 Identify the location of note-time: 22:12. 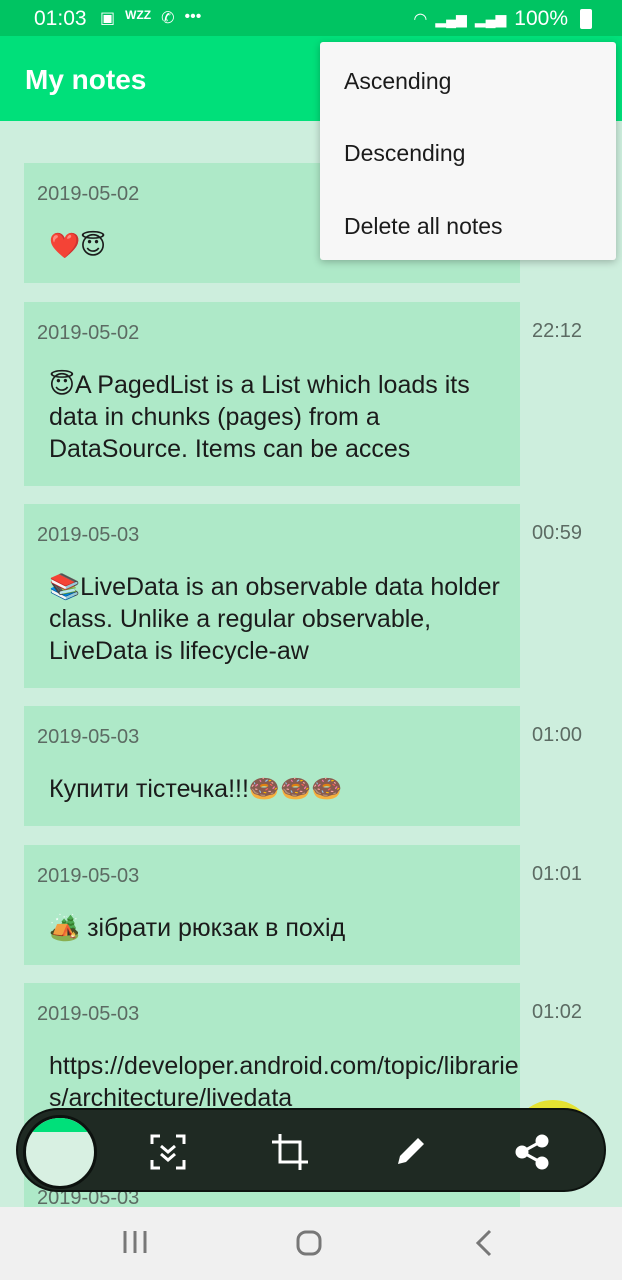
(557, 331).